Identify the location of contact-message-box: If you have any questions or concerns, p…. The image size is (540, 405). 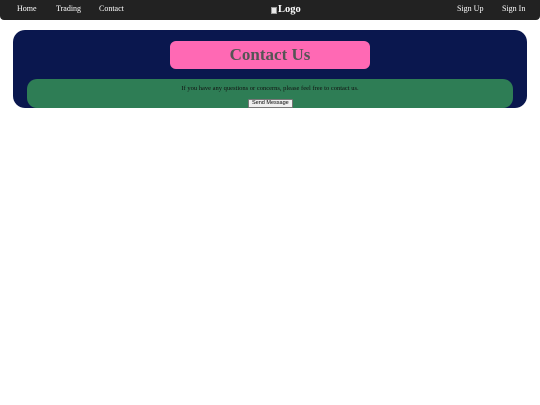
(270, 93).